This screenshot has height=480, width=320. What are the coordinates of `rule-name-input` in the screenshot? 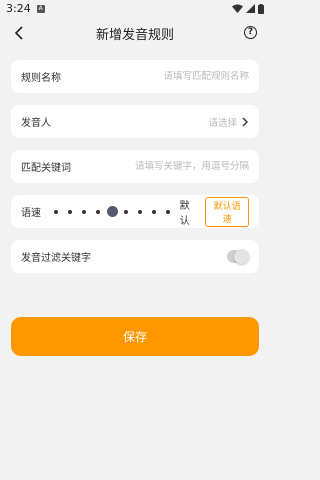 It's located at (184, 76).